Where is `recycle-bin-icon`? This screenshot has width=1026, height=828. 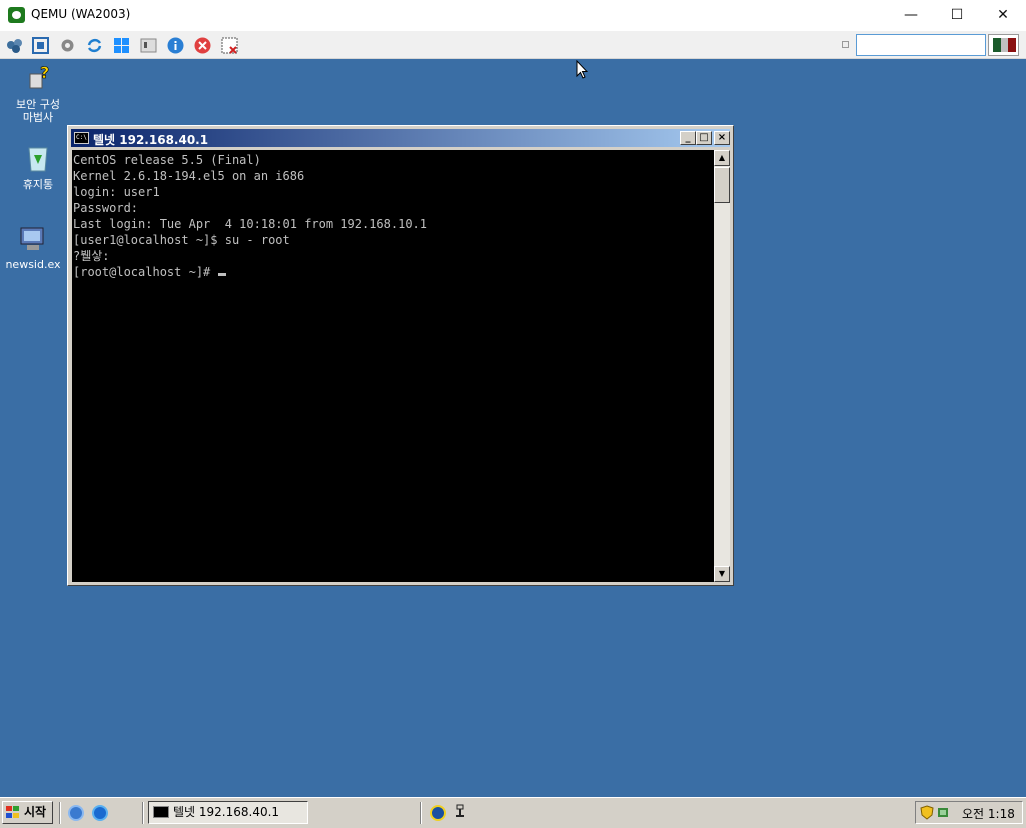
recycle-bin-icon is located at coordinates (38, 159).